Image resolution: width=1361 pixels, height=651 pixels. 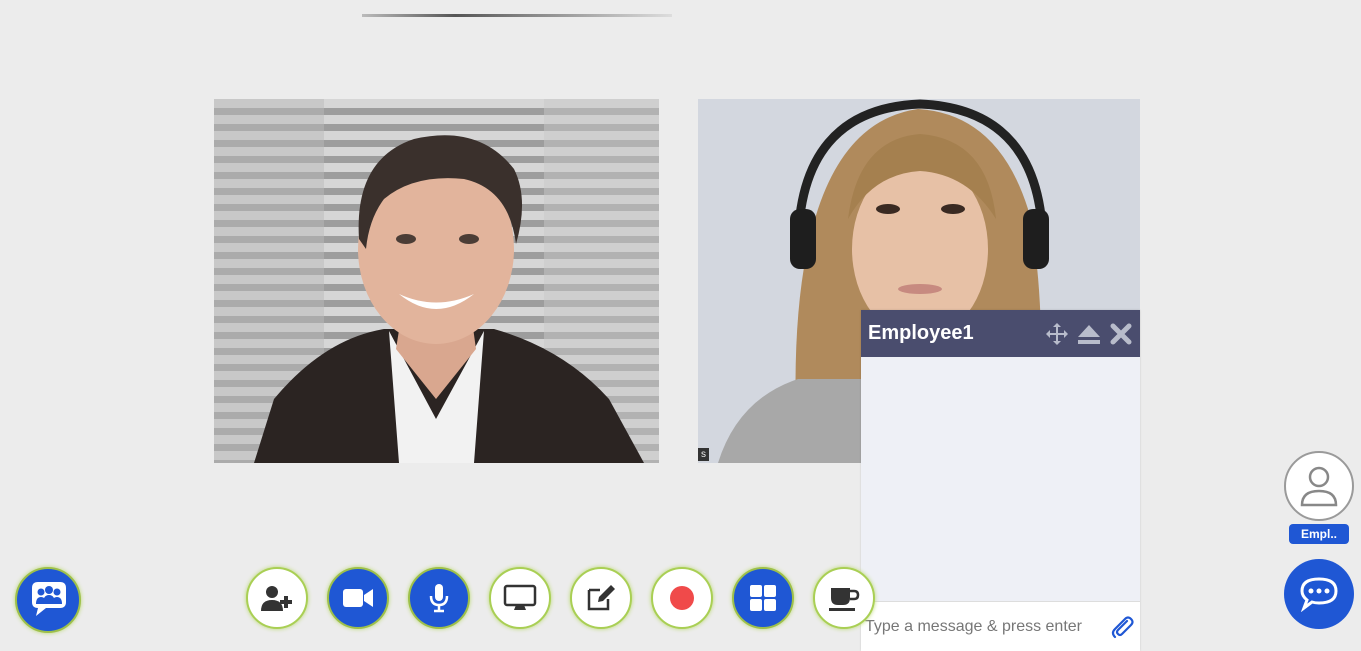 I want to click on chat-header: Employee1, so click(x=1000, y=333).